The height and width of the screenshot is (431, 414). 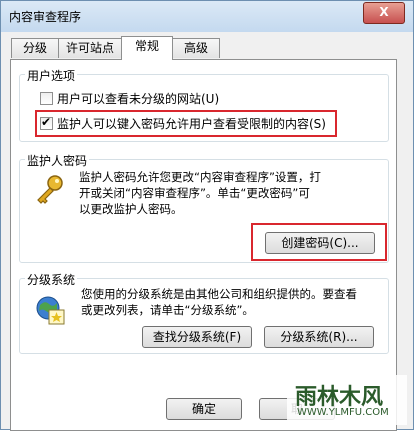 I want to click on highlight-box-option, so click(x=186, y=123).